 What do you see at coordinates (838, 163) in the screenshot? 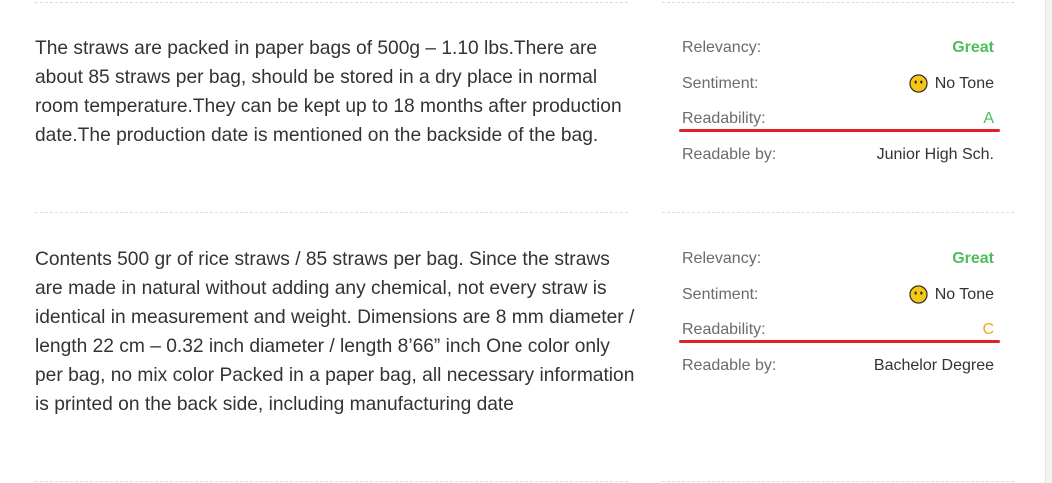
I see `readable-by-row: Readable by: Junior High Sch.` at bounding box center [838, 163].